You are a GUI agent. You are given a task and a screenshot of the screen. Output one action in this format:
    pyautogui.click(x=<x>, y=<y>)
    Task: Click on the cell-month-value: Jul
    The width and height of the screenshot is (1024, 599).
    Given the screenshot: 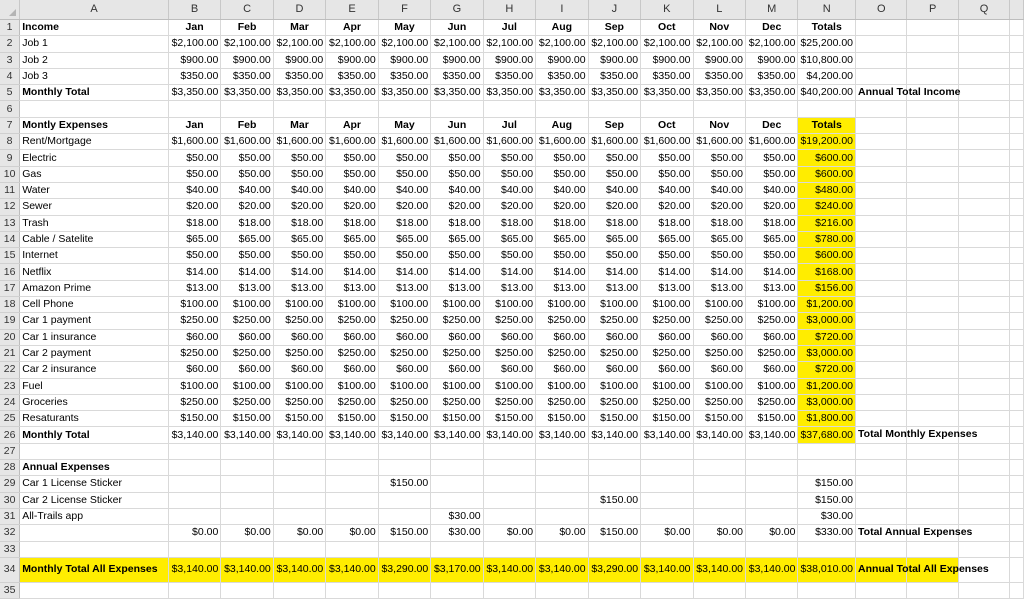 What is the action you would take?
    pyautogui.click(x=510, y=126)
    